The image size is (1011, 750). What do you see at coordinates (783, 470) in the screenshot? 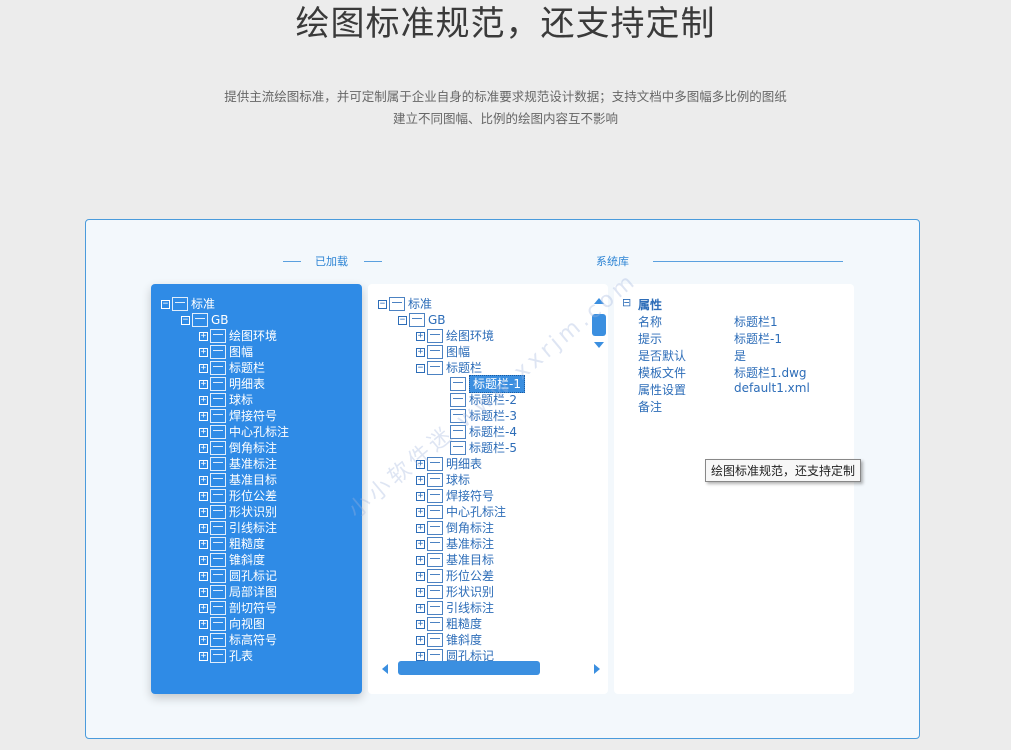
I see `tooltip: 绘图标准规范，还支持定制` at bounding box center [783, 470].